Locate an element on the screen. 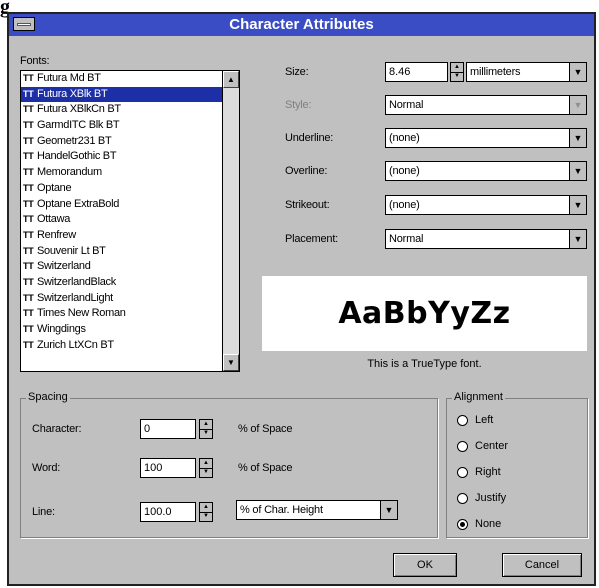  font-name: Optane is located at coordinates (54, 187).